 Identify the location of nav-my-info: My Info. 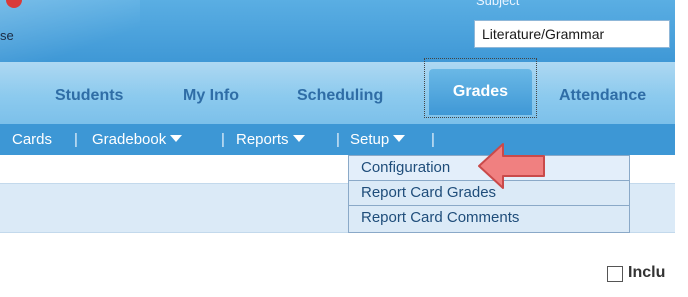
(211, 96).